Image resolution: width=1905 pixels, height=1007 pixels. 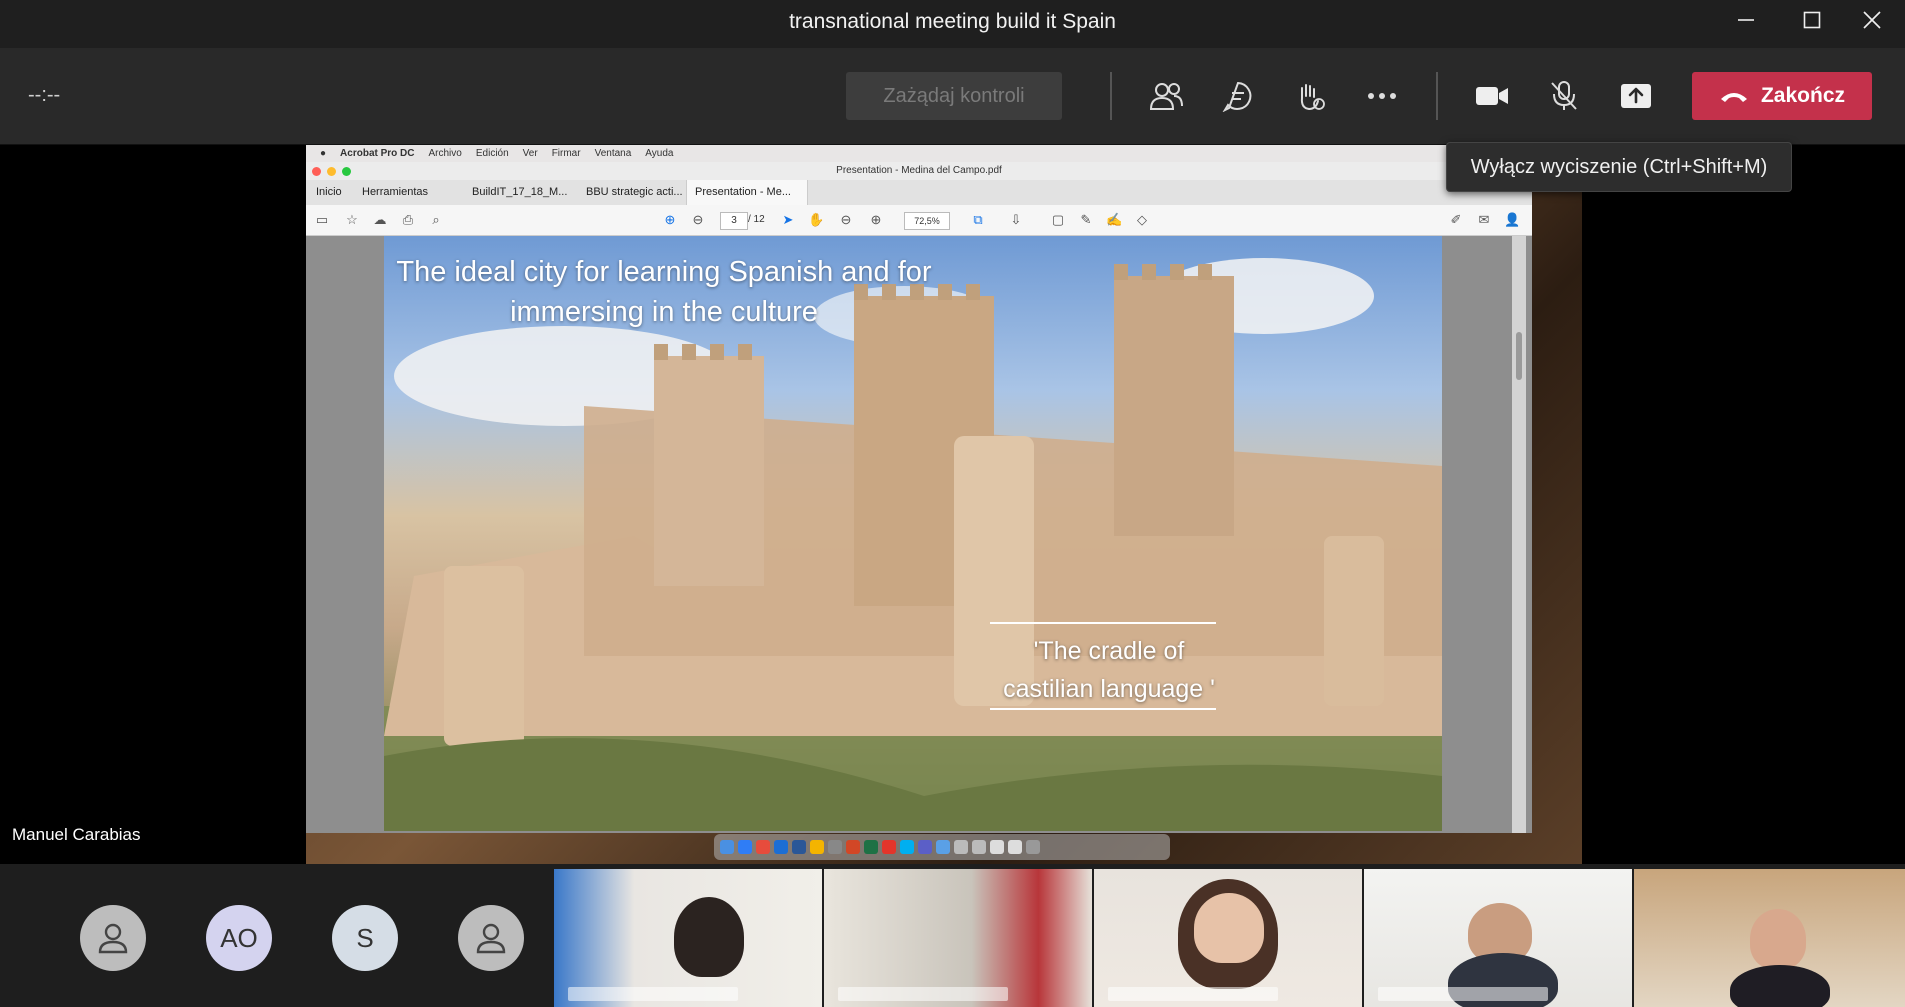 What do you see at coordinates (747, 201) in the screenshot?
I see `tab-presentation: Presentation - Me... ×` at bounding box center [747, 201].